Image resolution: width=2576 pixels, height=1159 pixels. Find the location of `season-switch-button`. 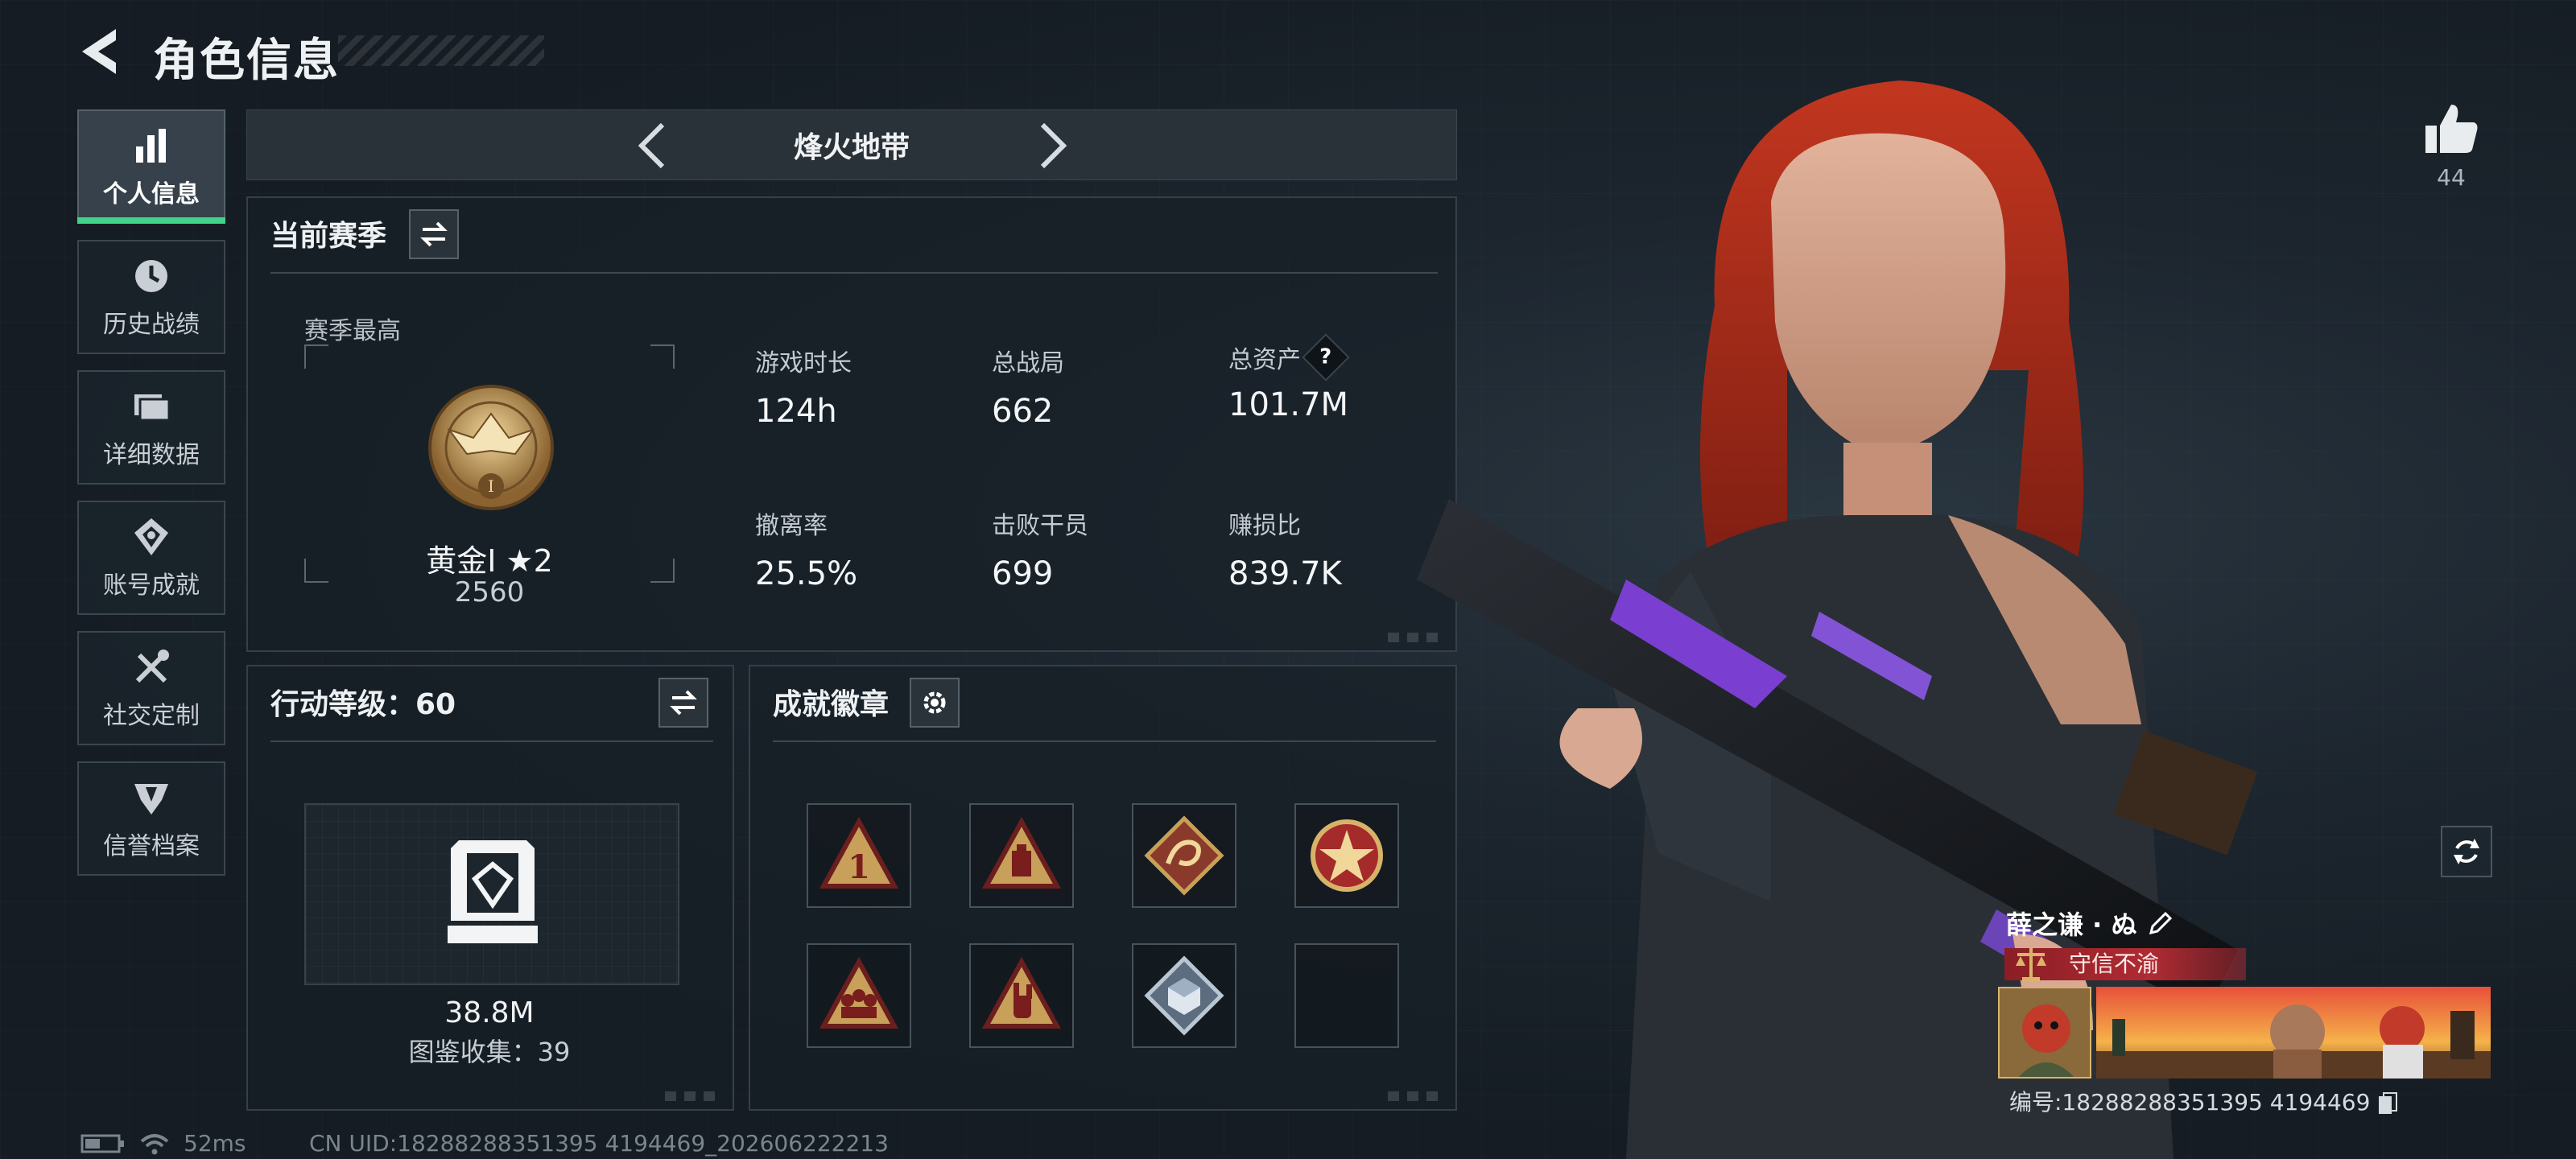

season-switch-button is located at coordinates (434, 234).